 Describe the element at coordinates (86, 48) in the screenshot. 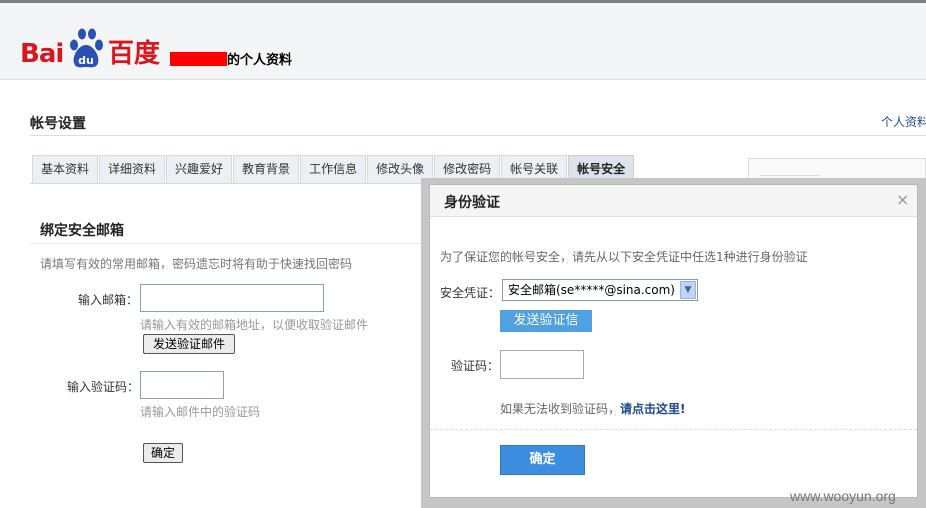

I see `paw-icon: du` at that location.